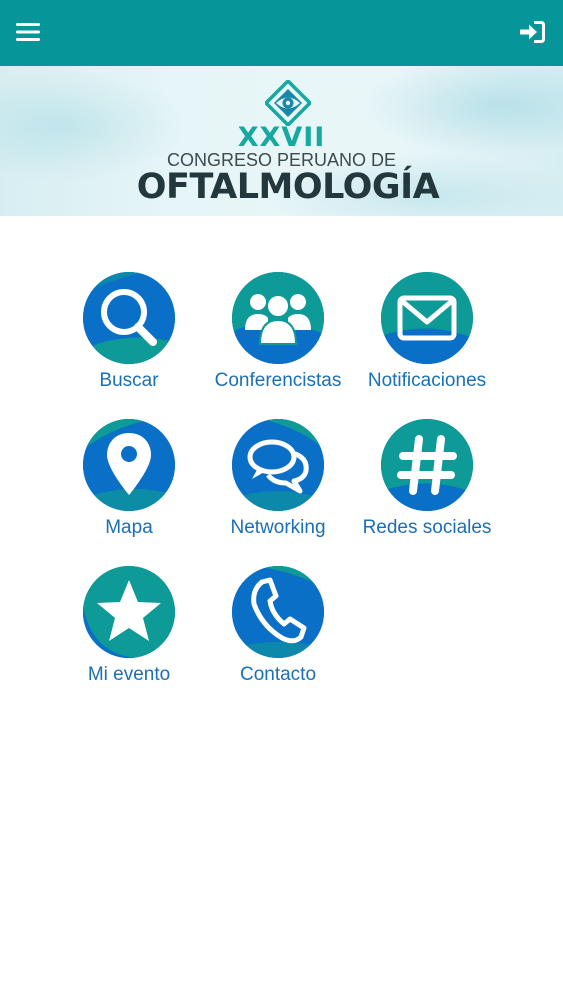  I want to click on search-icon, so click(129, 317).